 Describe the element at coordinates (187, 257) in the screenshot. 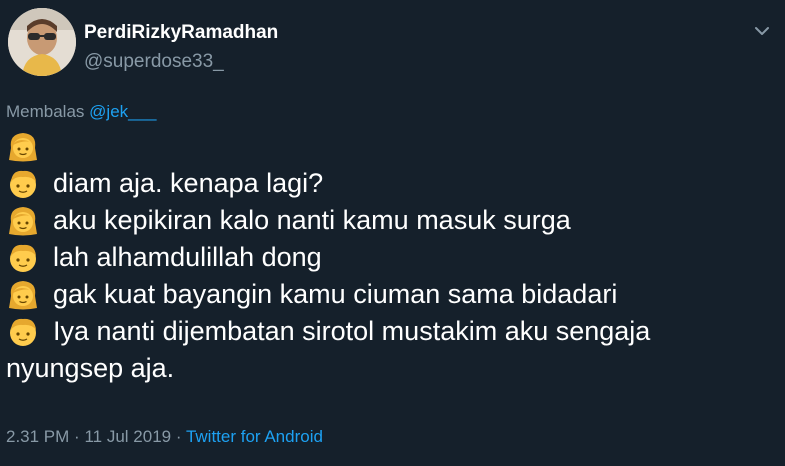

I see `tweet-line-text: lah alhamdulillah dong` at that location.